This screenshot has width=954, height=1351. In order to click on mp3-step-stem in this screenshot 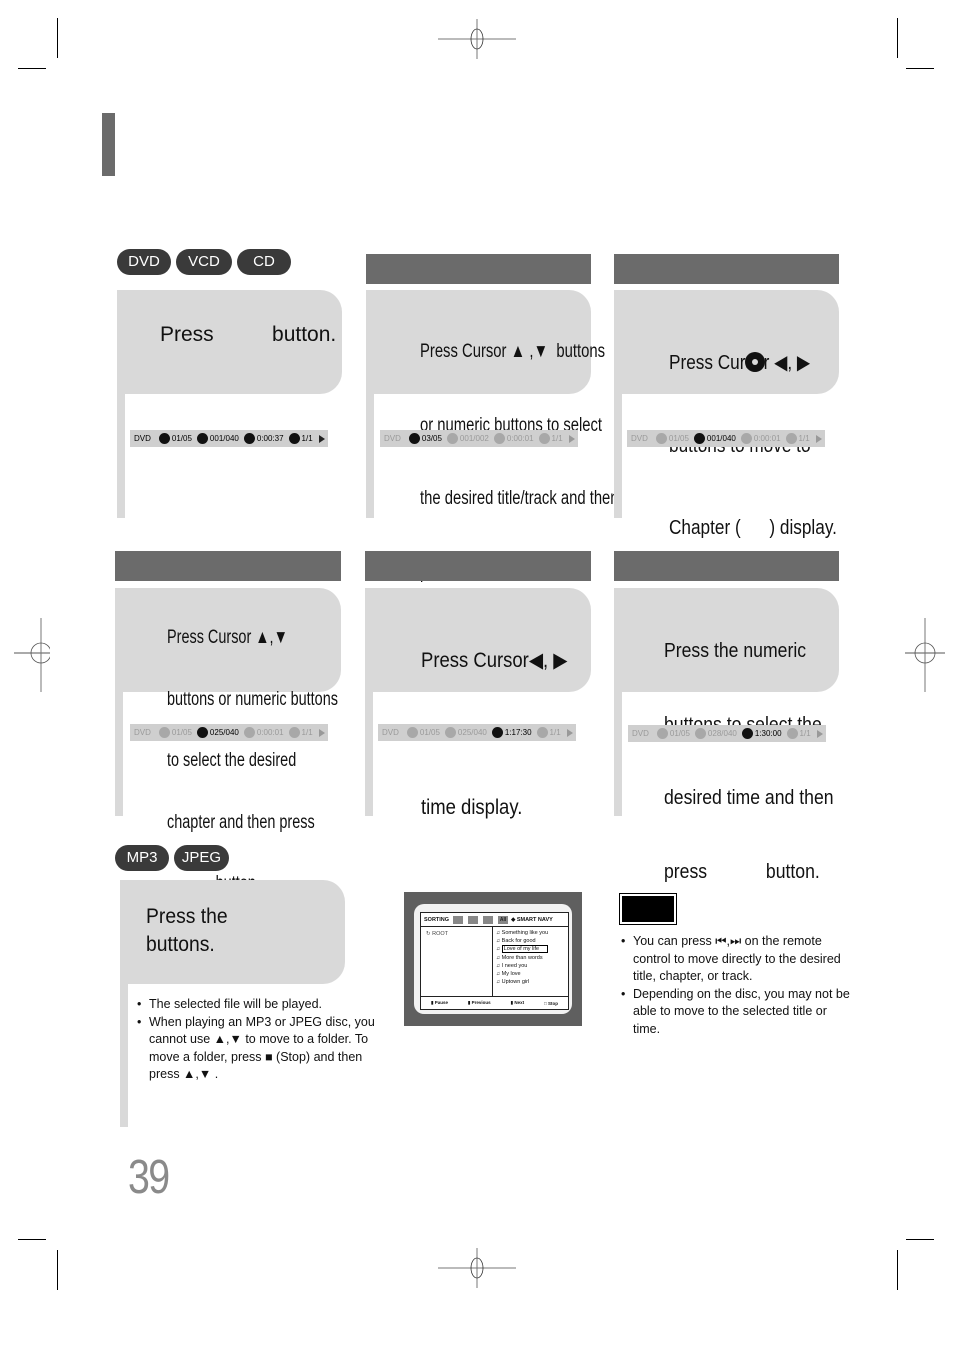, I will do `click(124, 1055)`.